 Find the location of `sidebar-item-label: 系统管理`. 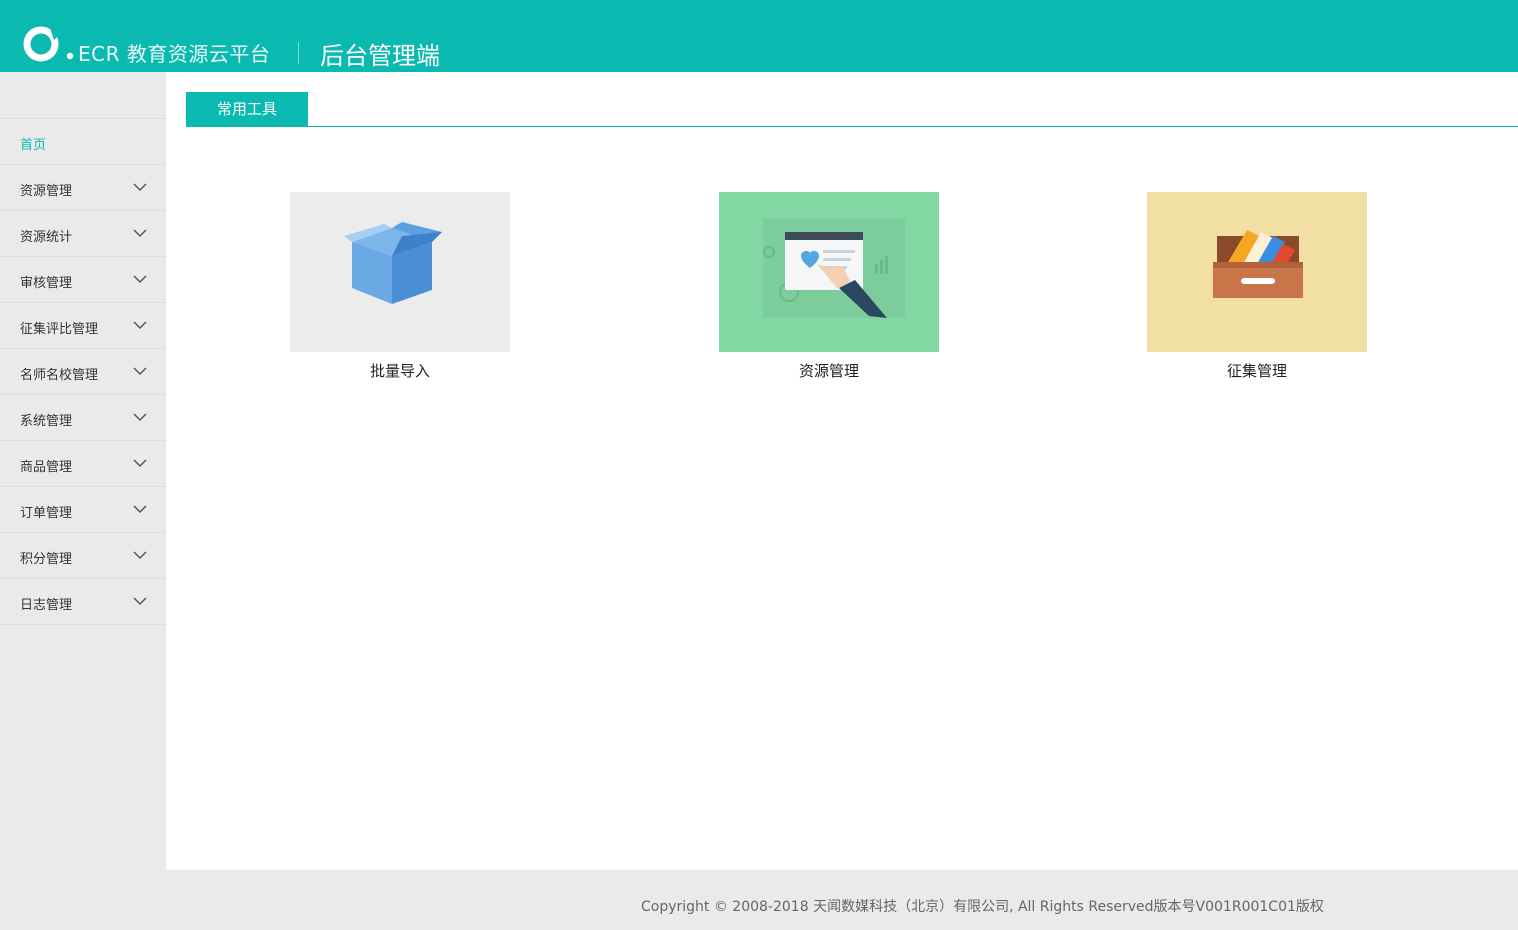

sidebar-item-label: 系统管理 is located at coordinates (46, 421).